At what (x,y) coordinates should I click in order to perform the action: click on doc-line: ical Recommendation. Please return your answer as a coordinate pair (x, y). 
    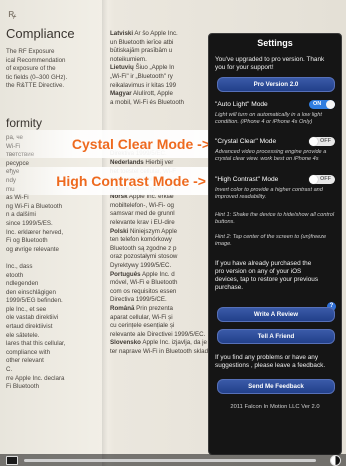
    Looking at the image, I should click on (36, 60).